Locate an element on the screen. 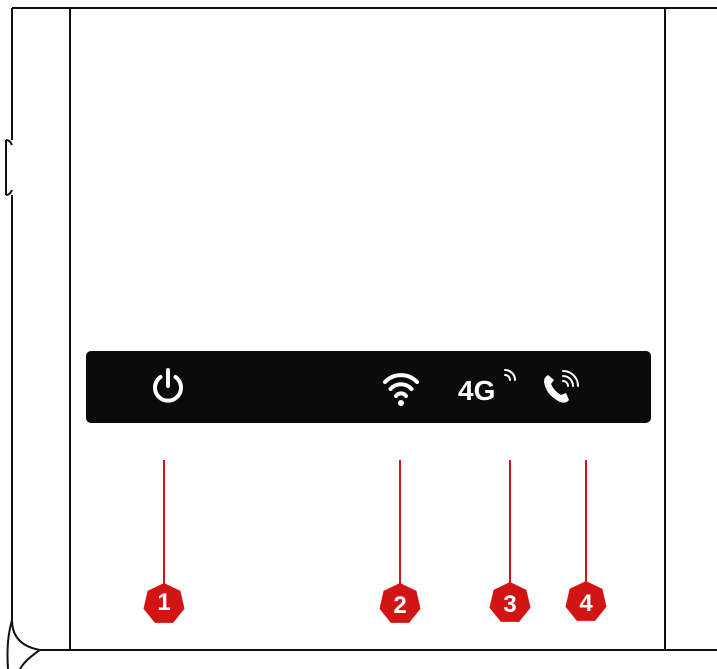 This screenshot has height=669, width=717. callout-number-4: 4 is located at coordinates (586, 603).